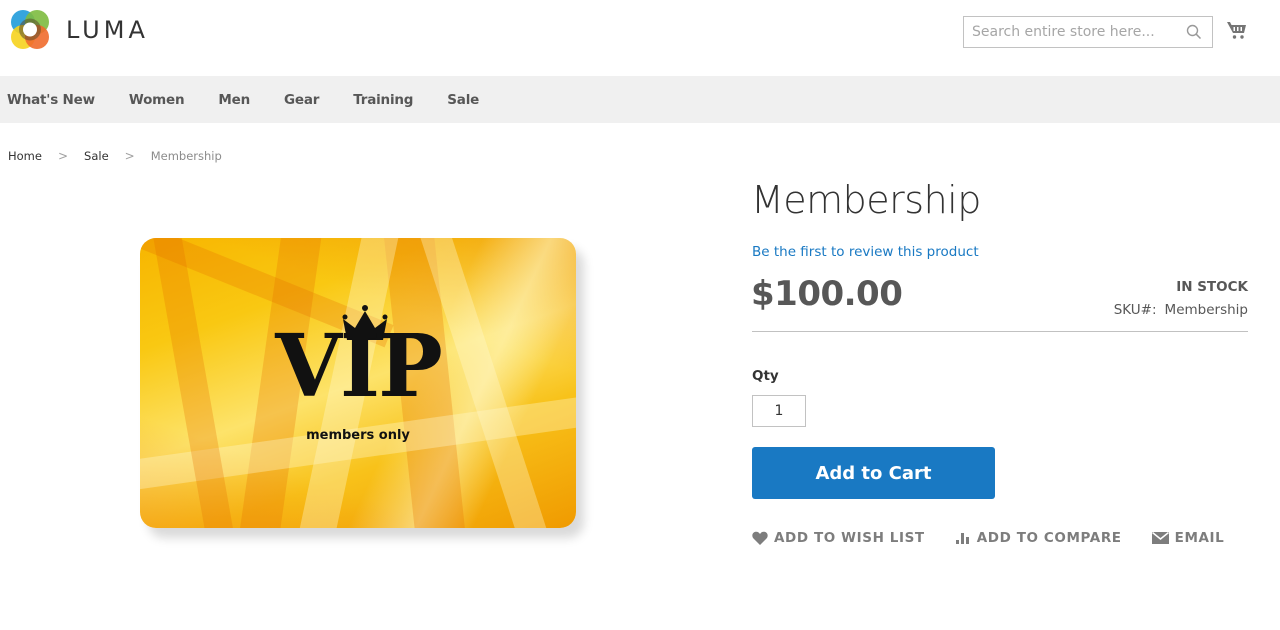 The image size is (1280, 630). What do you see at coordinates (640, 99) in the screenshot?
I see `main-navigation: What's New Women Men Gear Training Sale` at bounding box center [640, 99].